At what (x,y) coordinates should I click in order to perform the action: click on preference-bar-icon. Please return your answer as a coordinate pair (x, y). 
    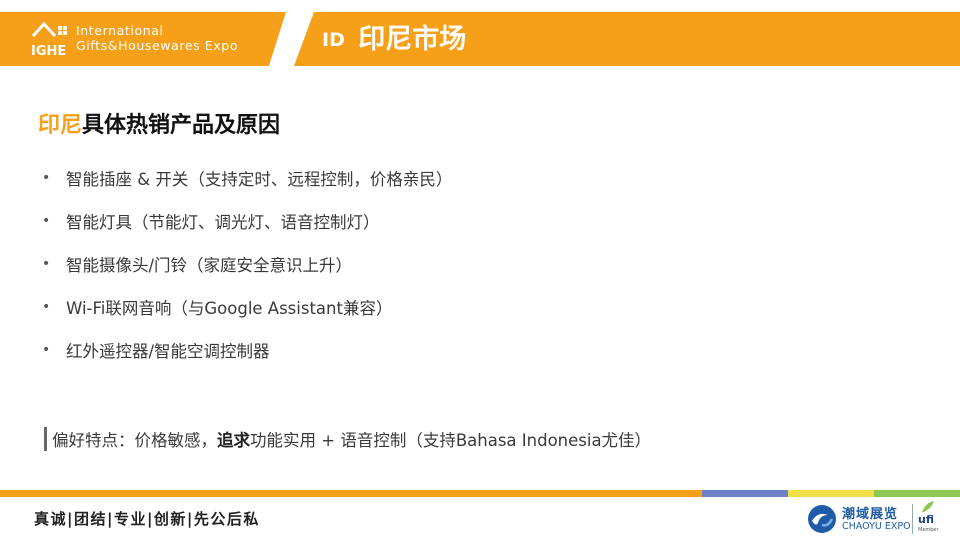
    Looking at the image, I should click on (45, 439).